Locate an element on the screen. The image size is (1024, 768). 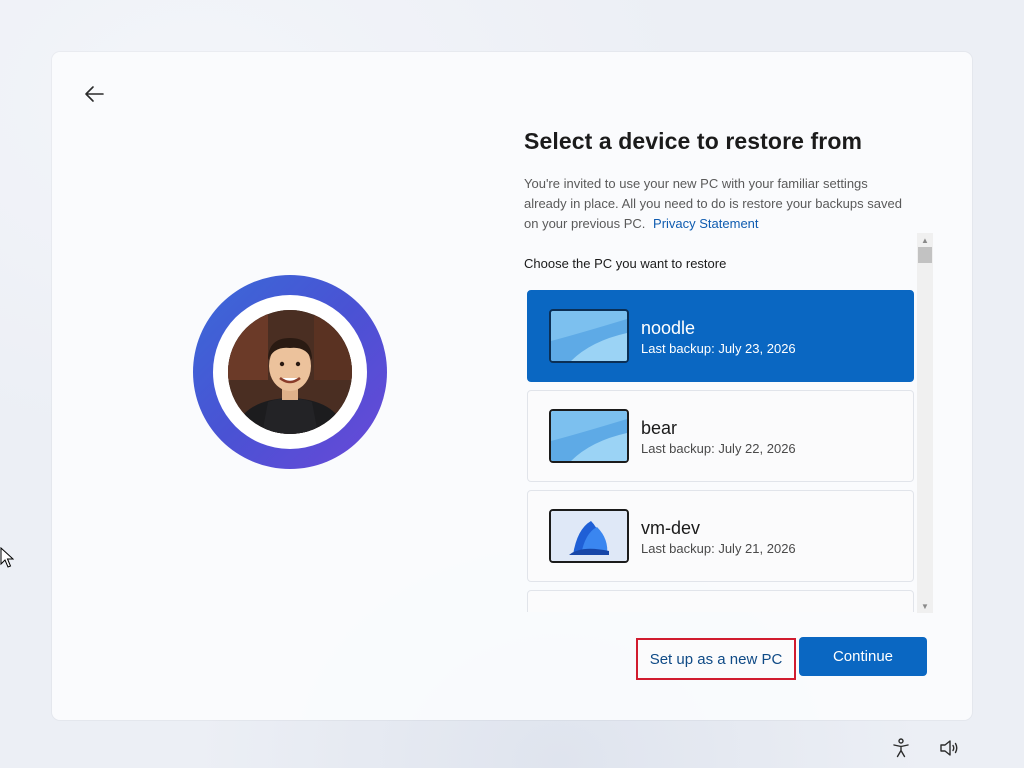
user-avatar is located at coordinates (290, 372).